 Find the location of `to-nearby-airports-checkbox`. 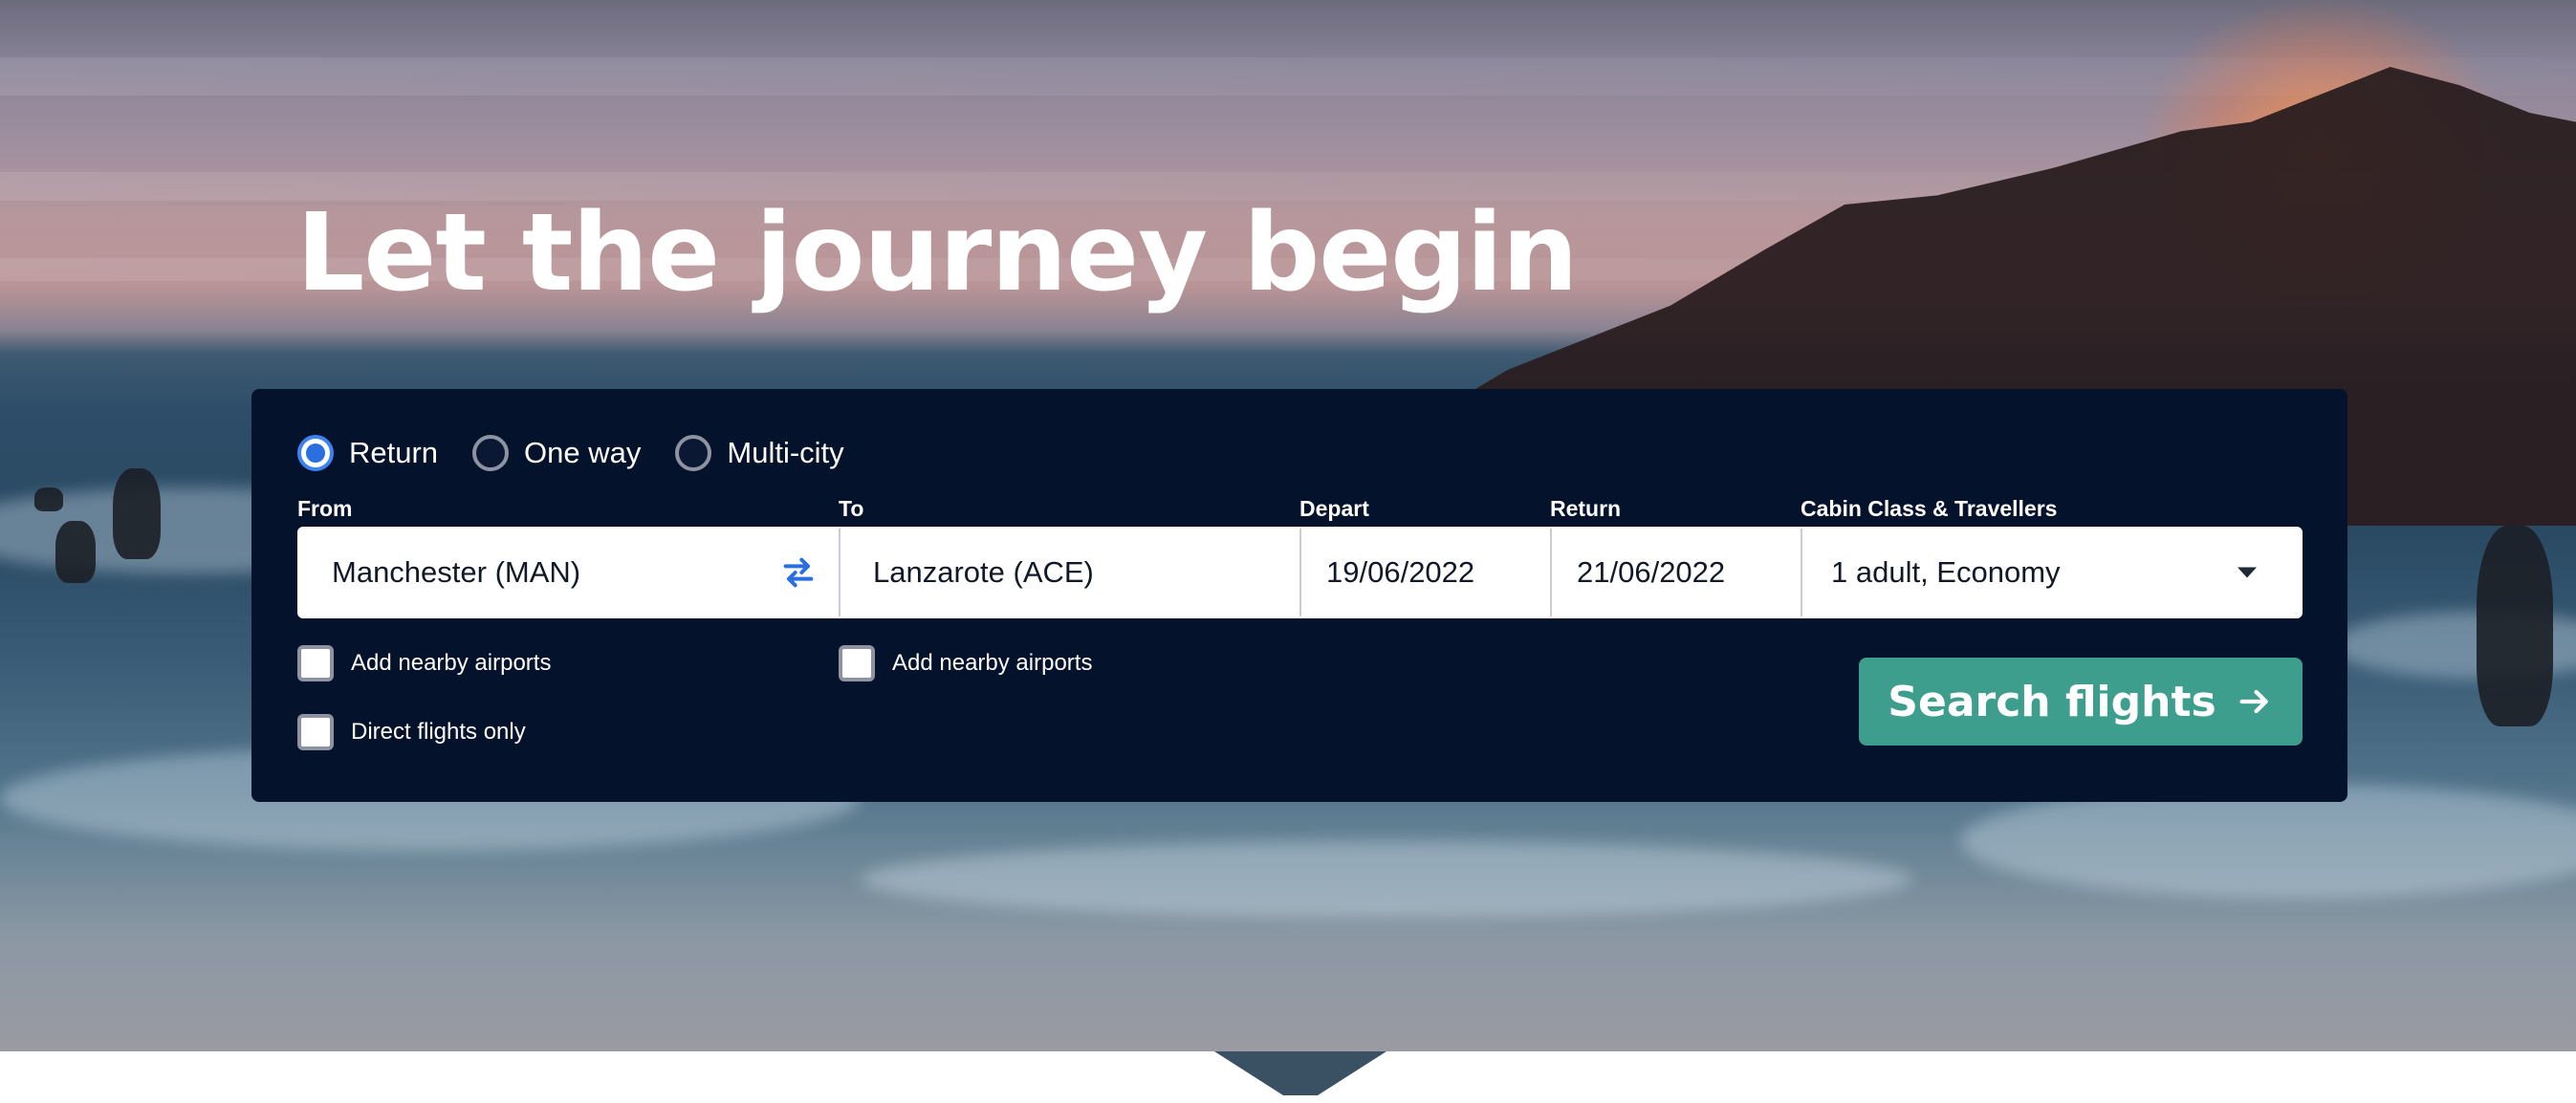

to-nearby-airports-checkbox is located at coordinates (857, 663).